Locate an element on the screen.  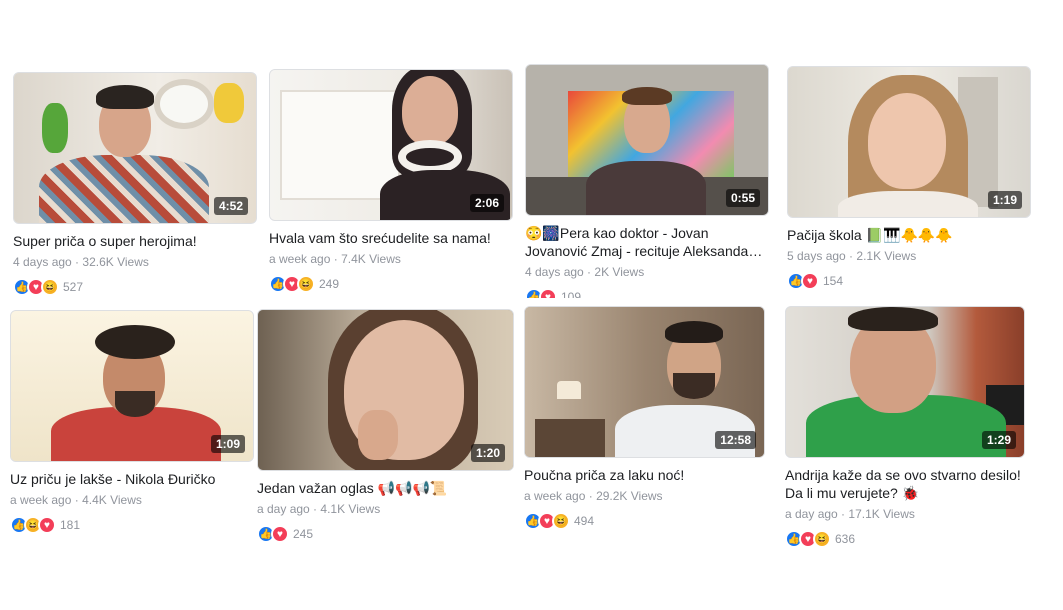
reactions: 👍 ♥ 😆 249 is located at coordinates (391, 284).